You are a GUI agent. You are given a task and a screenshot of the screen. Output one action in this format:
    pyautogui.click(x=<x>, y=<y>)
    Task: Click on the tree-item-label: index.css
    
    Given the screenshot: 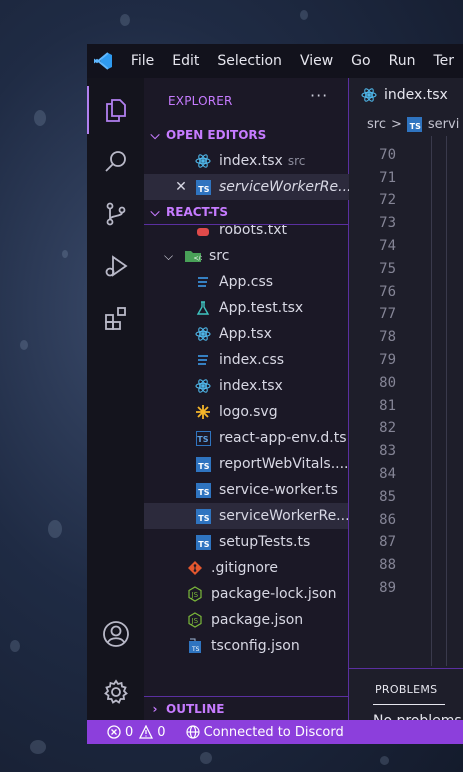 What is the action you would take?
    pyautogui.click(x=252, y=360)
    